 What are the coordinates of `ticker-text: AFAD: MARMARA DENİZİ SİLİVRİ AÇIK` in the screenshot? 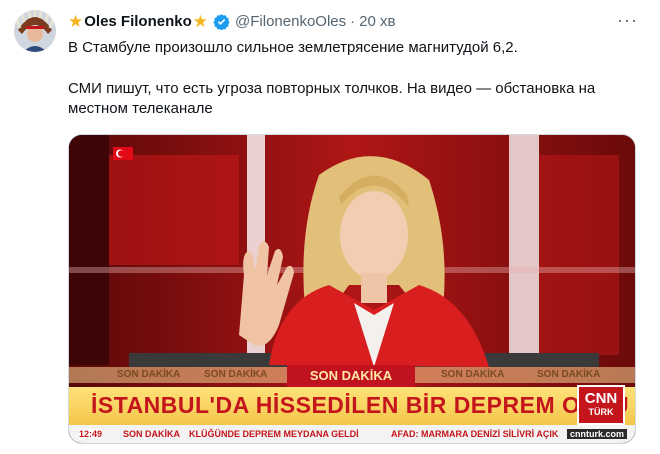 It's located at (475, 434).